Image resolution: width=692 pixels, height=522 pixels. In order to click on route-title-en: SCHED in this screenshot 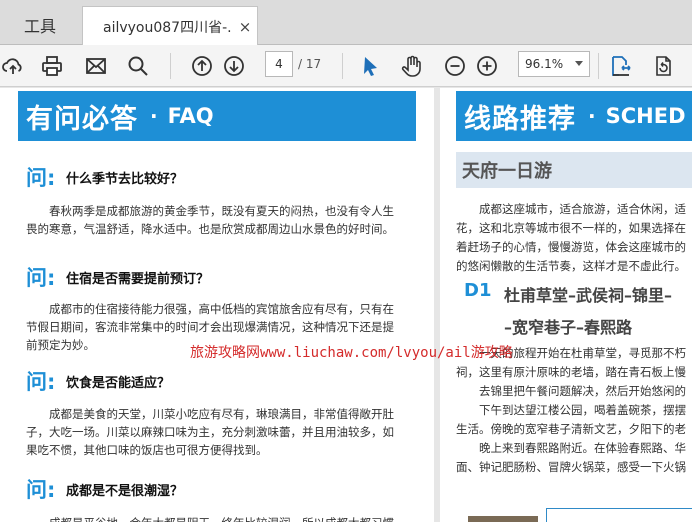, I will do `click(645, 116)`.